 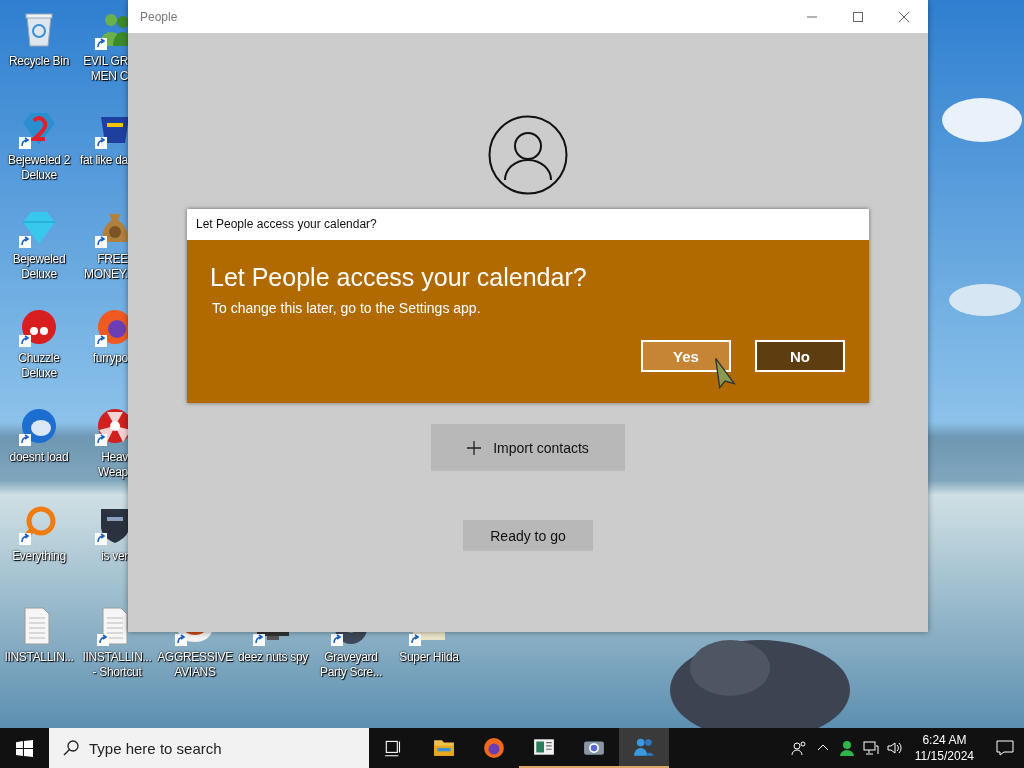 What do you see at coordinates (273, 657) in the screenshot?
I see `icon-label: deez nuts spy` at bounding box center [273, 657].